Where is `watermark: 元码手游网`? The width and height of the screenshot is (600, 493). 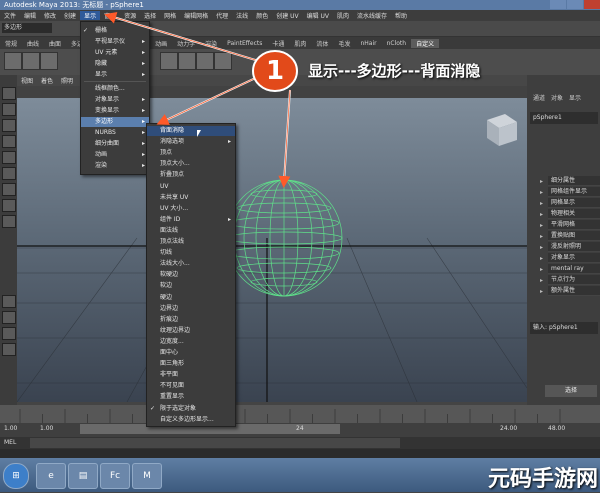
watermark: 元码手游网 is located at coordinates (543, 479).